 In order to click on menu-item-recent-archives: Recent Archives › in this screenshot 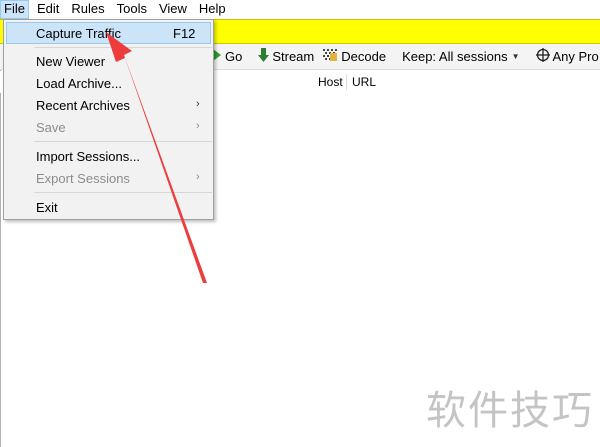, I will do `click(108, 105)`.